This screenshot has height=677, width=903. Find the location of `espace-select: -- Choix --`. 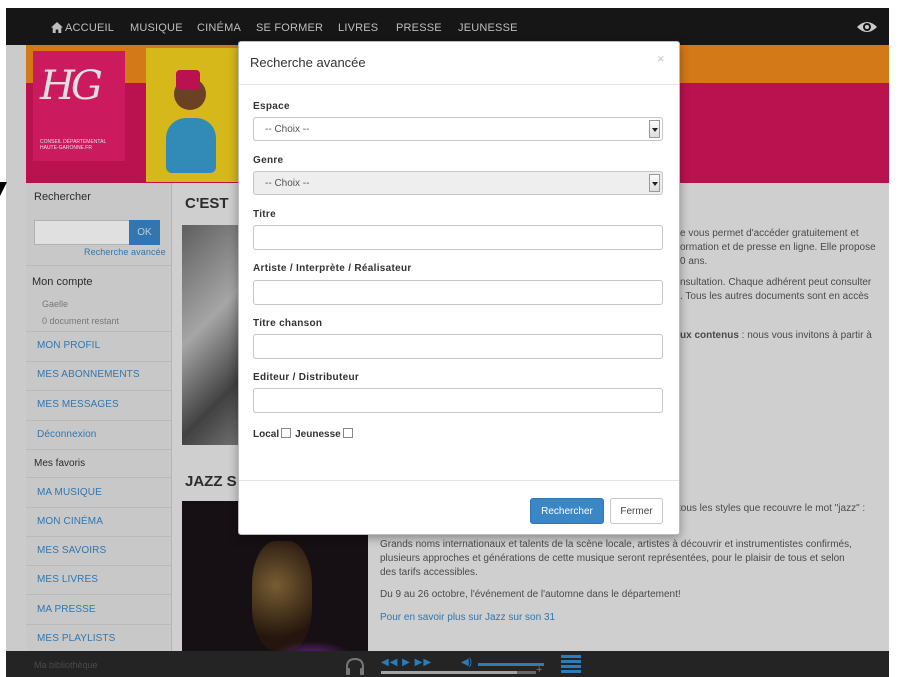

espace-select: -- Choix -- is located at coordinates (458, 129).